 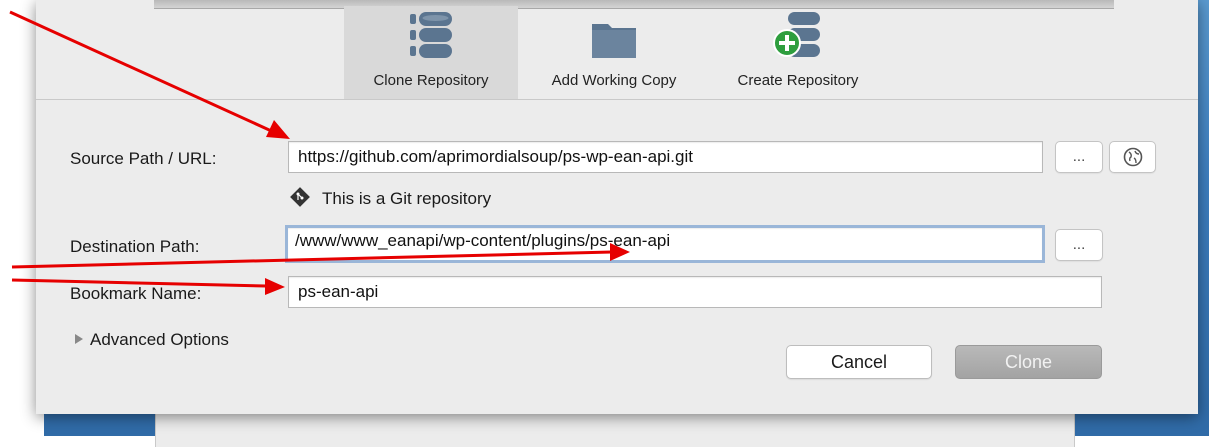 I want to click on tab-create-repository: Create Repository, so click(x=798, y=52).